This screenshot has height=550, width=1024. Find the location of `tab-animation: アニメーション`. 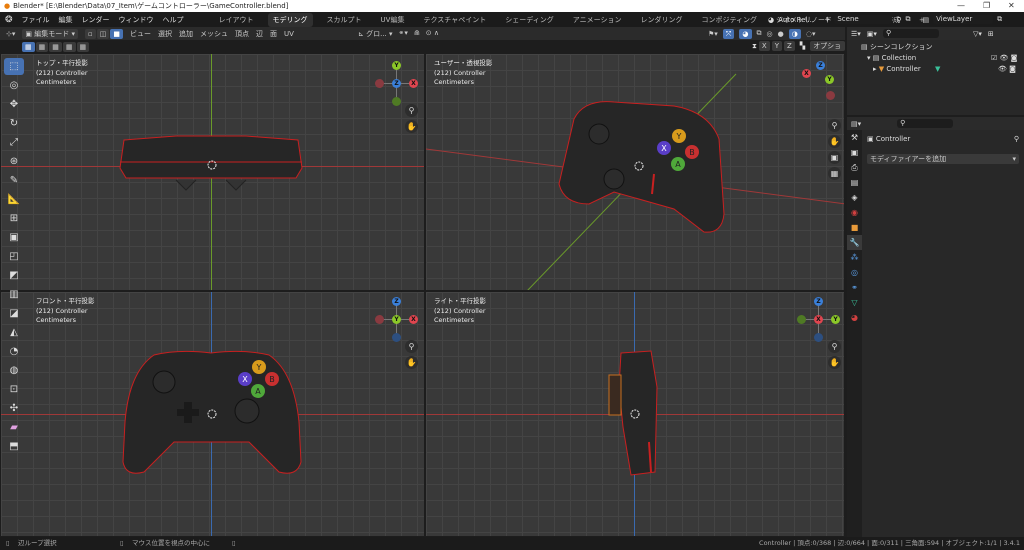

tab-animation: アニメーション is located at coordinates (597, 20).